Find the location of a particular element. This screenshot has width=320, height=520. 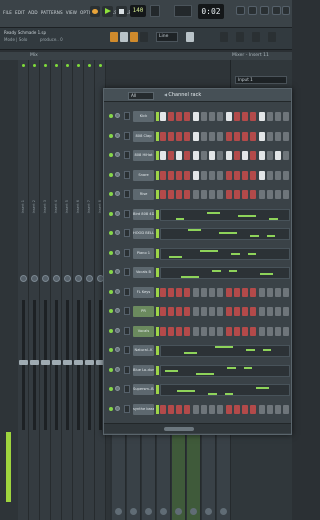

input-select: Input 1 is located at coordinates (261, 80).